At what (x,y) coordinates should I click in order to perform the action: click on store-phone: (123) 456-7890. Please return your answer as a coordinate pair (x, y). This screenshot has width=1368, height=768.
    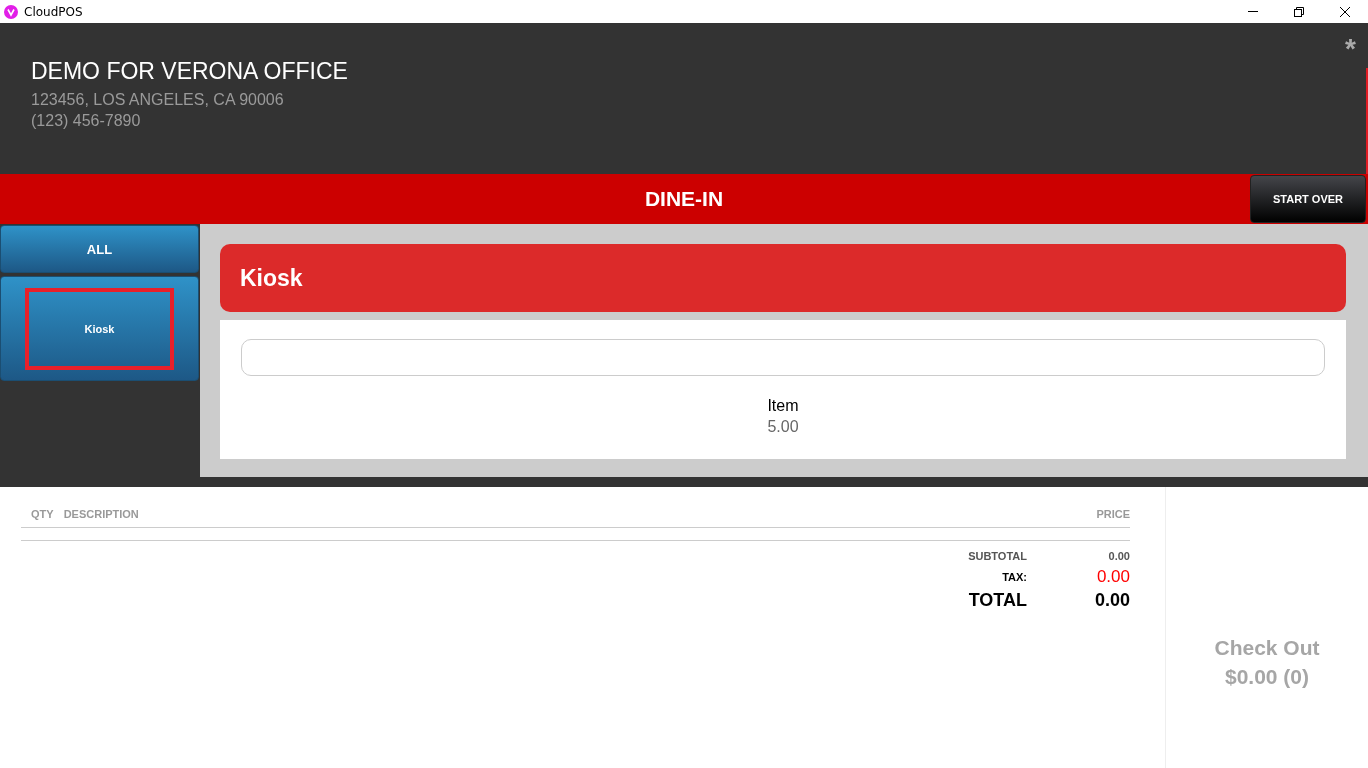
    Looking at the image, I should click on (86, 121).